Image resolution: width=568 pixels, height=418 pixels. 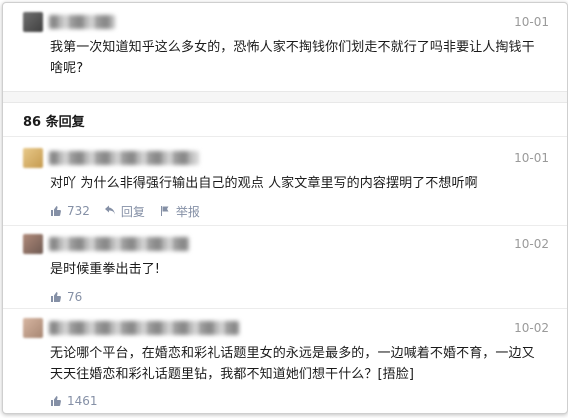 What do you see at coordinates (109, 210) in the screenshot?
I see `reply-arrow-icon` at bounding box center [109, 210].